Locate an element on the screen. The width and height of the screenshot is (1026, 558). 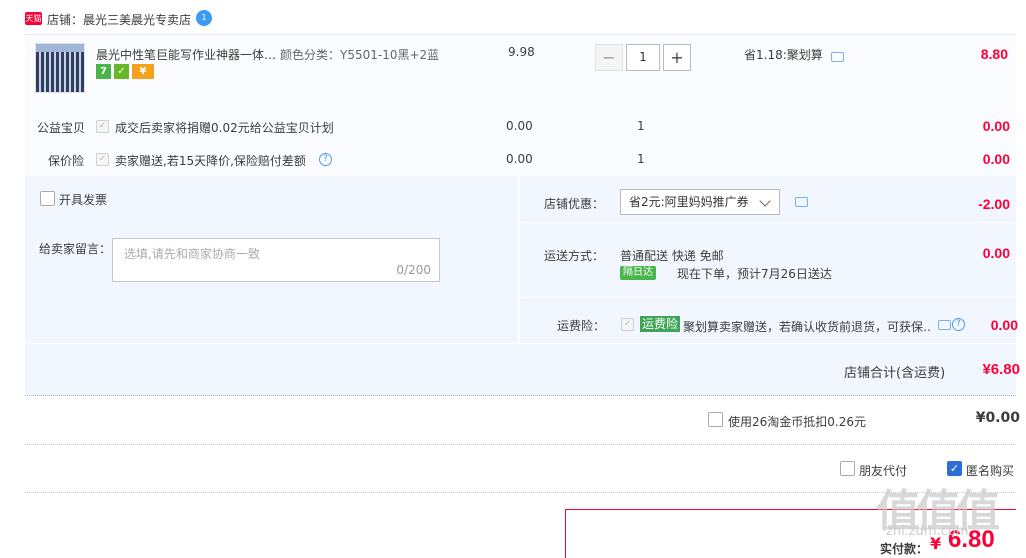
message-placeholder: 选填,请先和商家协商一致 is located at coordinates (192, 254).